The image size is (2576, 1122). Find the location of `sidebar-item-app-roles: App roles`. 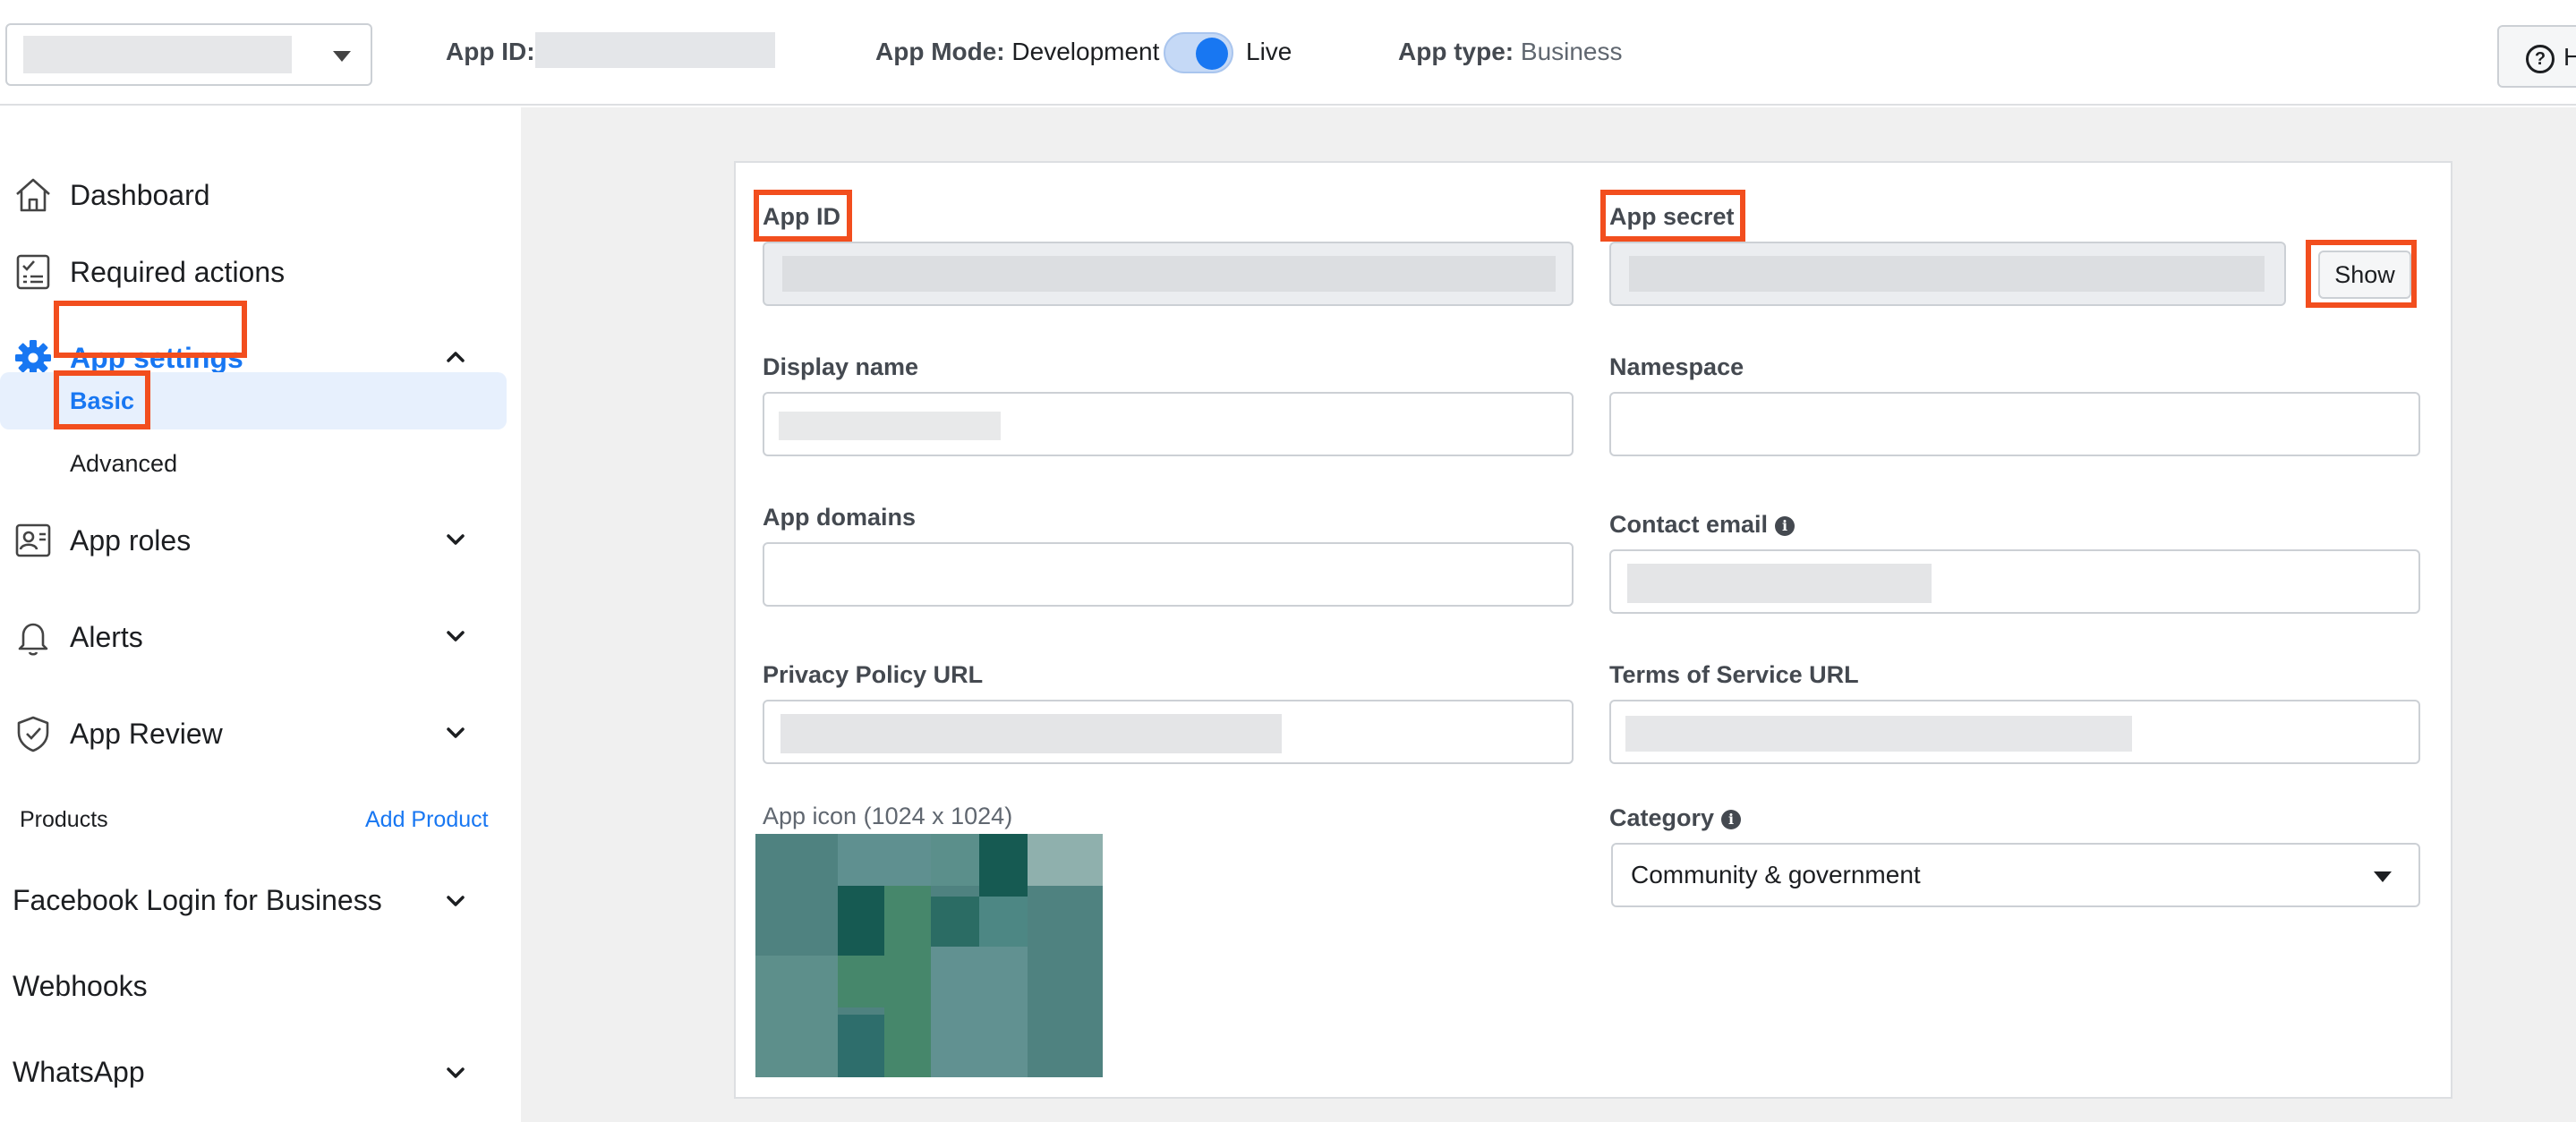

sidebar-item-app-roles: App roles is located at coordinates (259, 539).